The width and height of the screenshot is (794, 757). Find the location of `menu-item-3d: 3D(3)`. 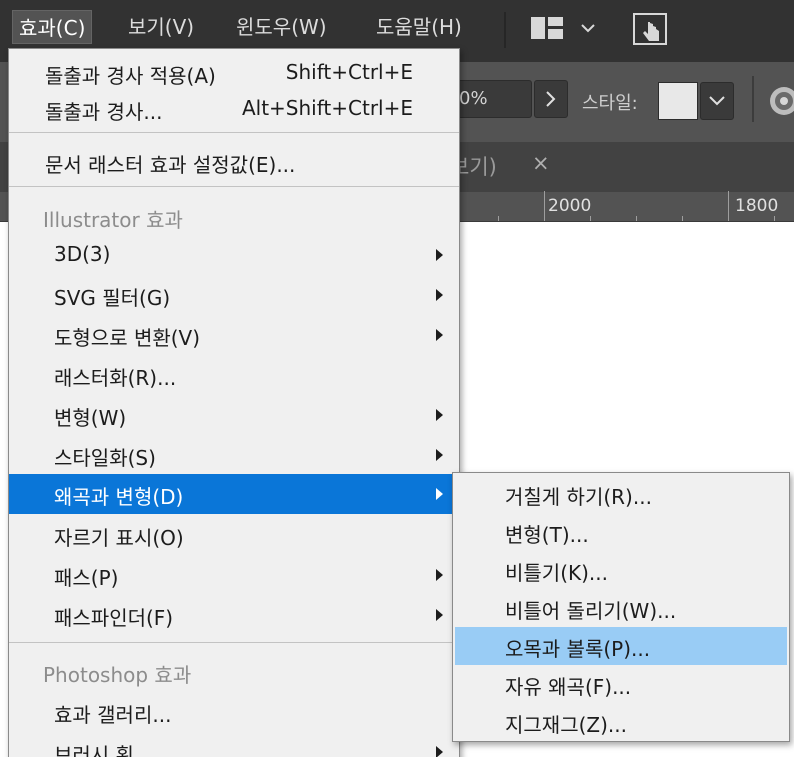

menu-item-3d: 3D(3) is located at coordinates (234, 255).